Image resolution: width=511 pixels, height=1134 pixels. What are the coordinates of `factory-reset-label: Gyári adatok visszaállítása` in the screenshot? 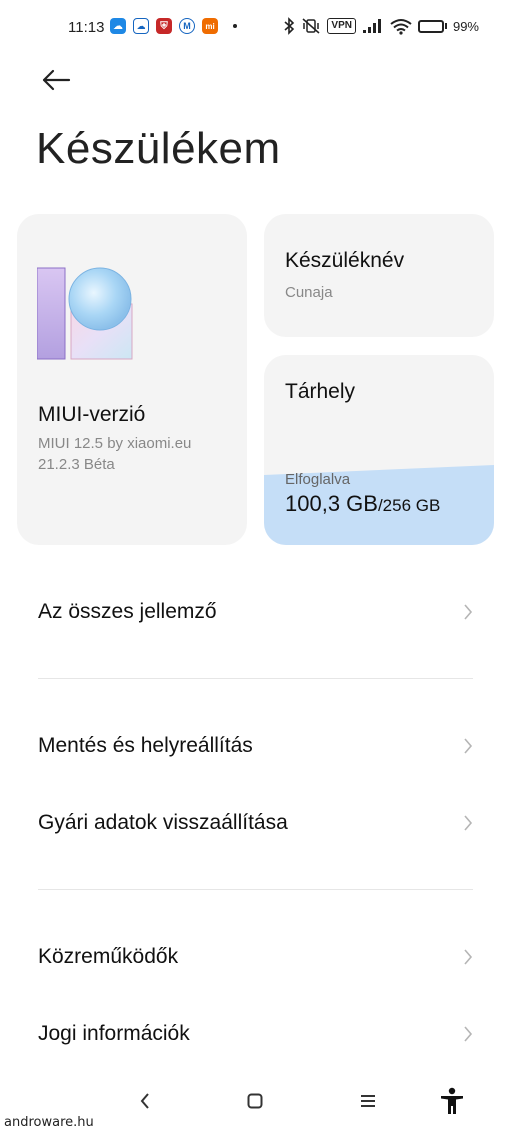 It's located at (163, 822).